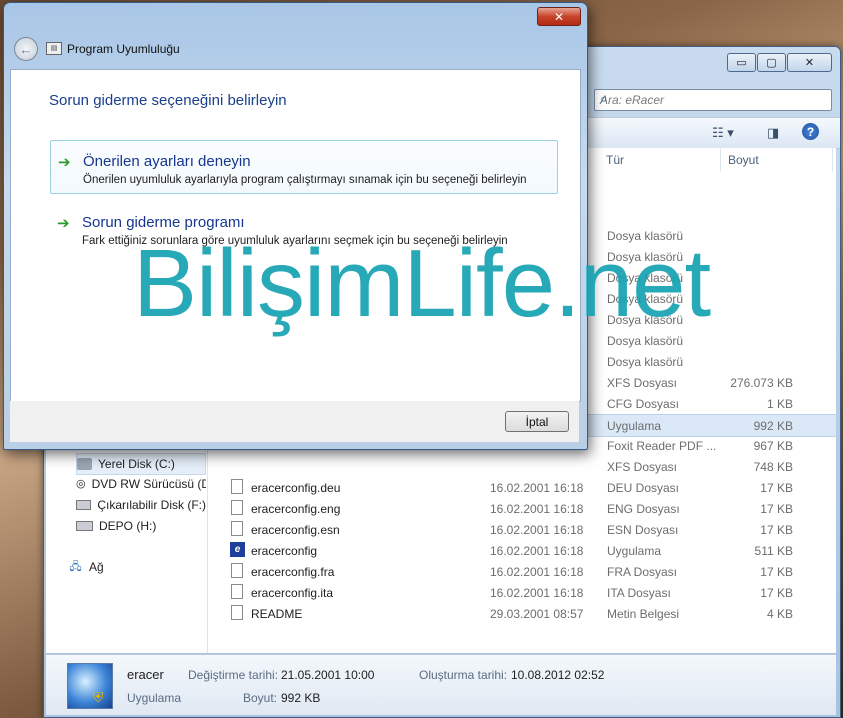 The image size is (843, 718). I want to click on column-header-size: Boyut, so click(778, 160).